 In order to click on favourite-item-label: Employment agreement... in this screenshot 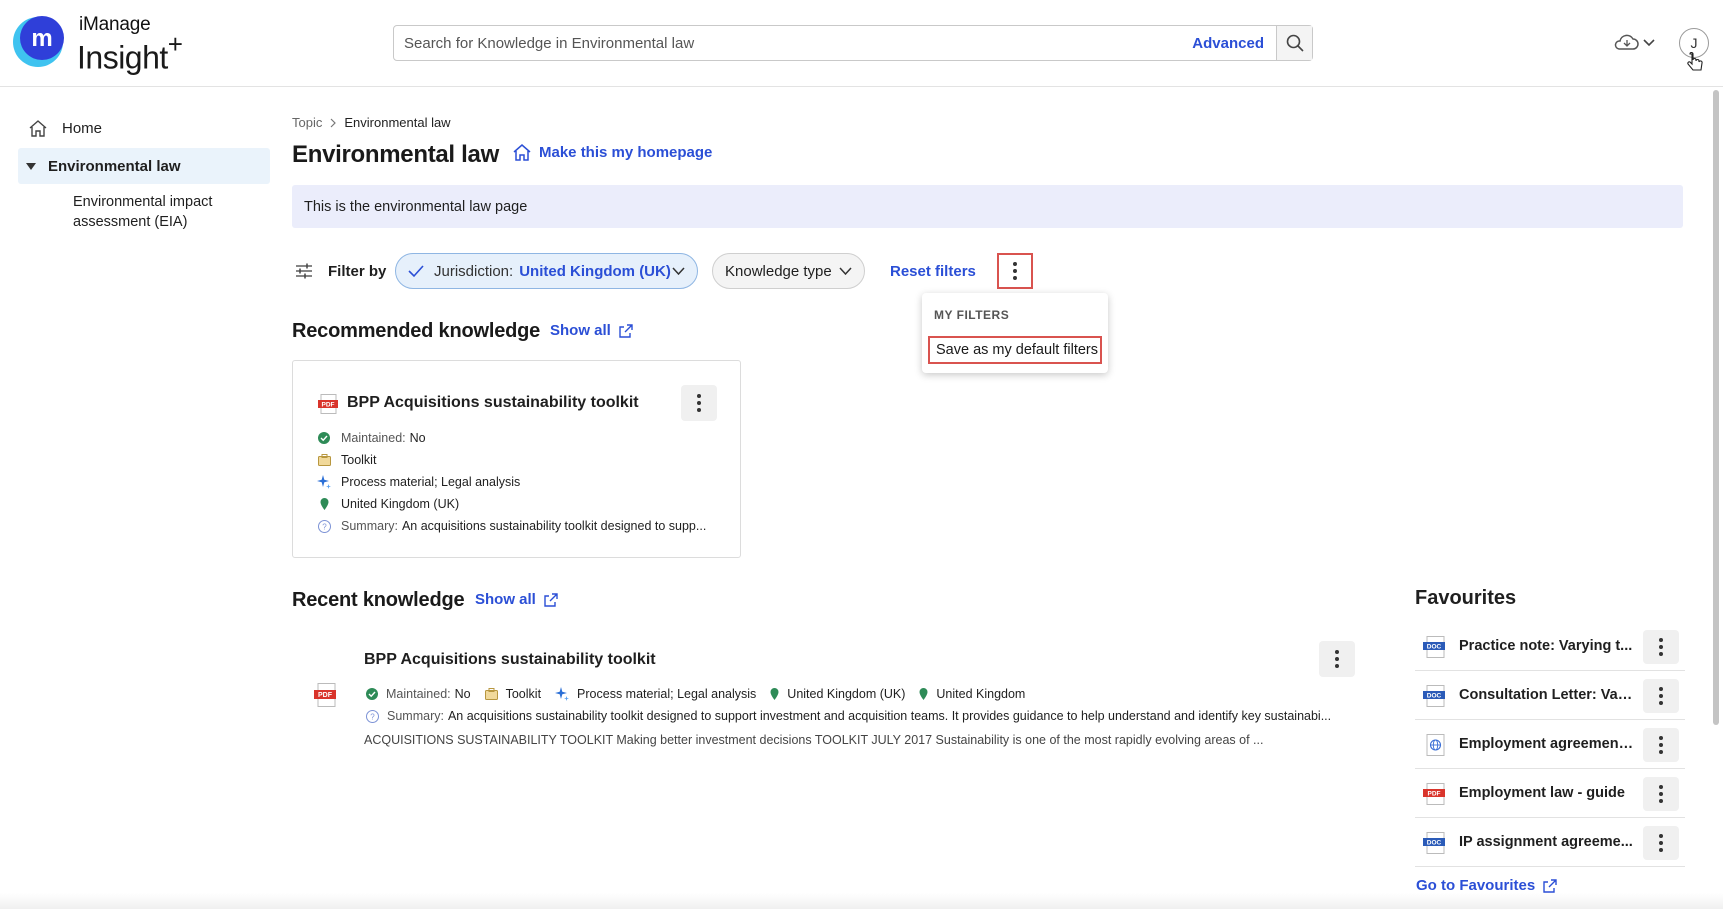, I will do `click(1546, 744)`.